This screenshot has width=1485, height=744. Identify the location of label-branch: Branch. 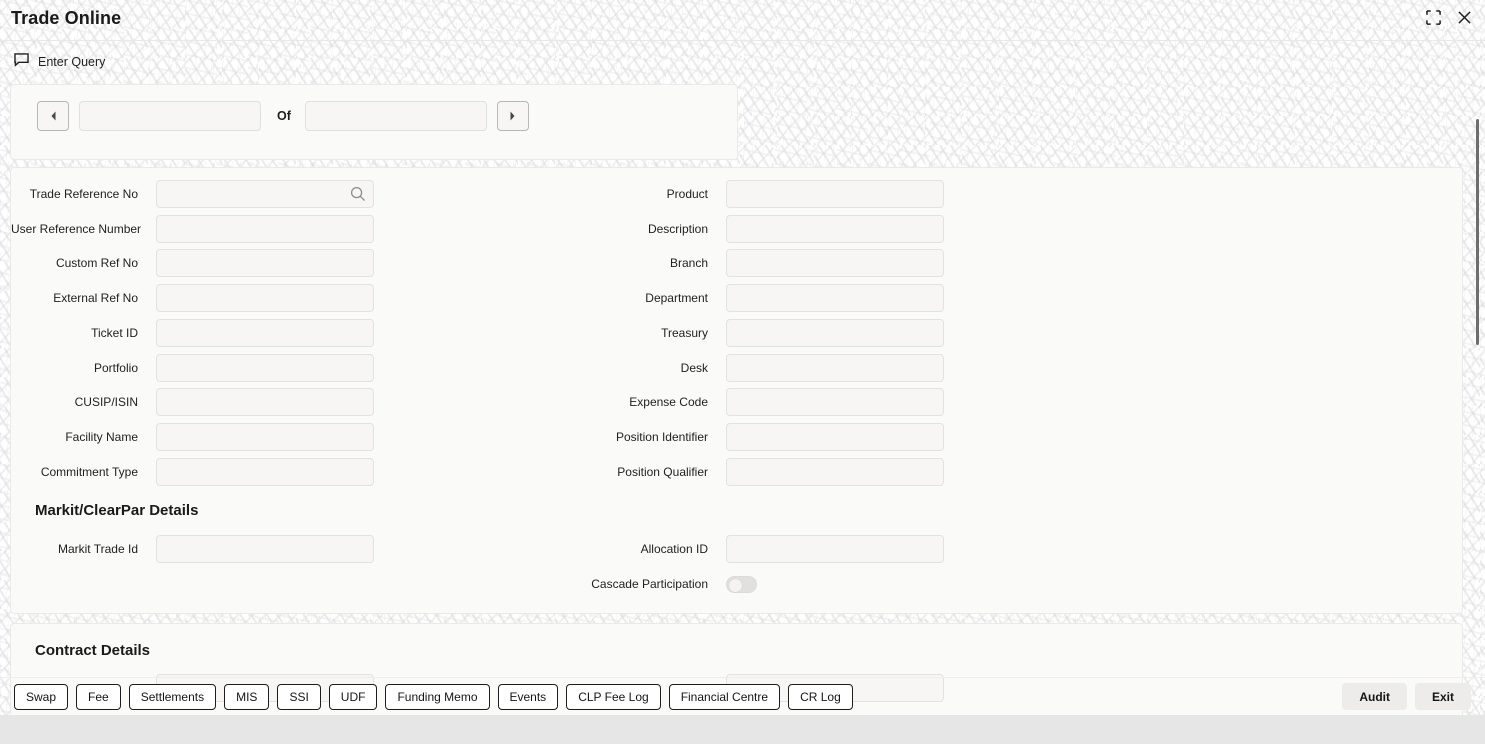
(688, 263).